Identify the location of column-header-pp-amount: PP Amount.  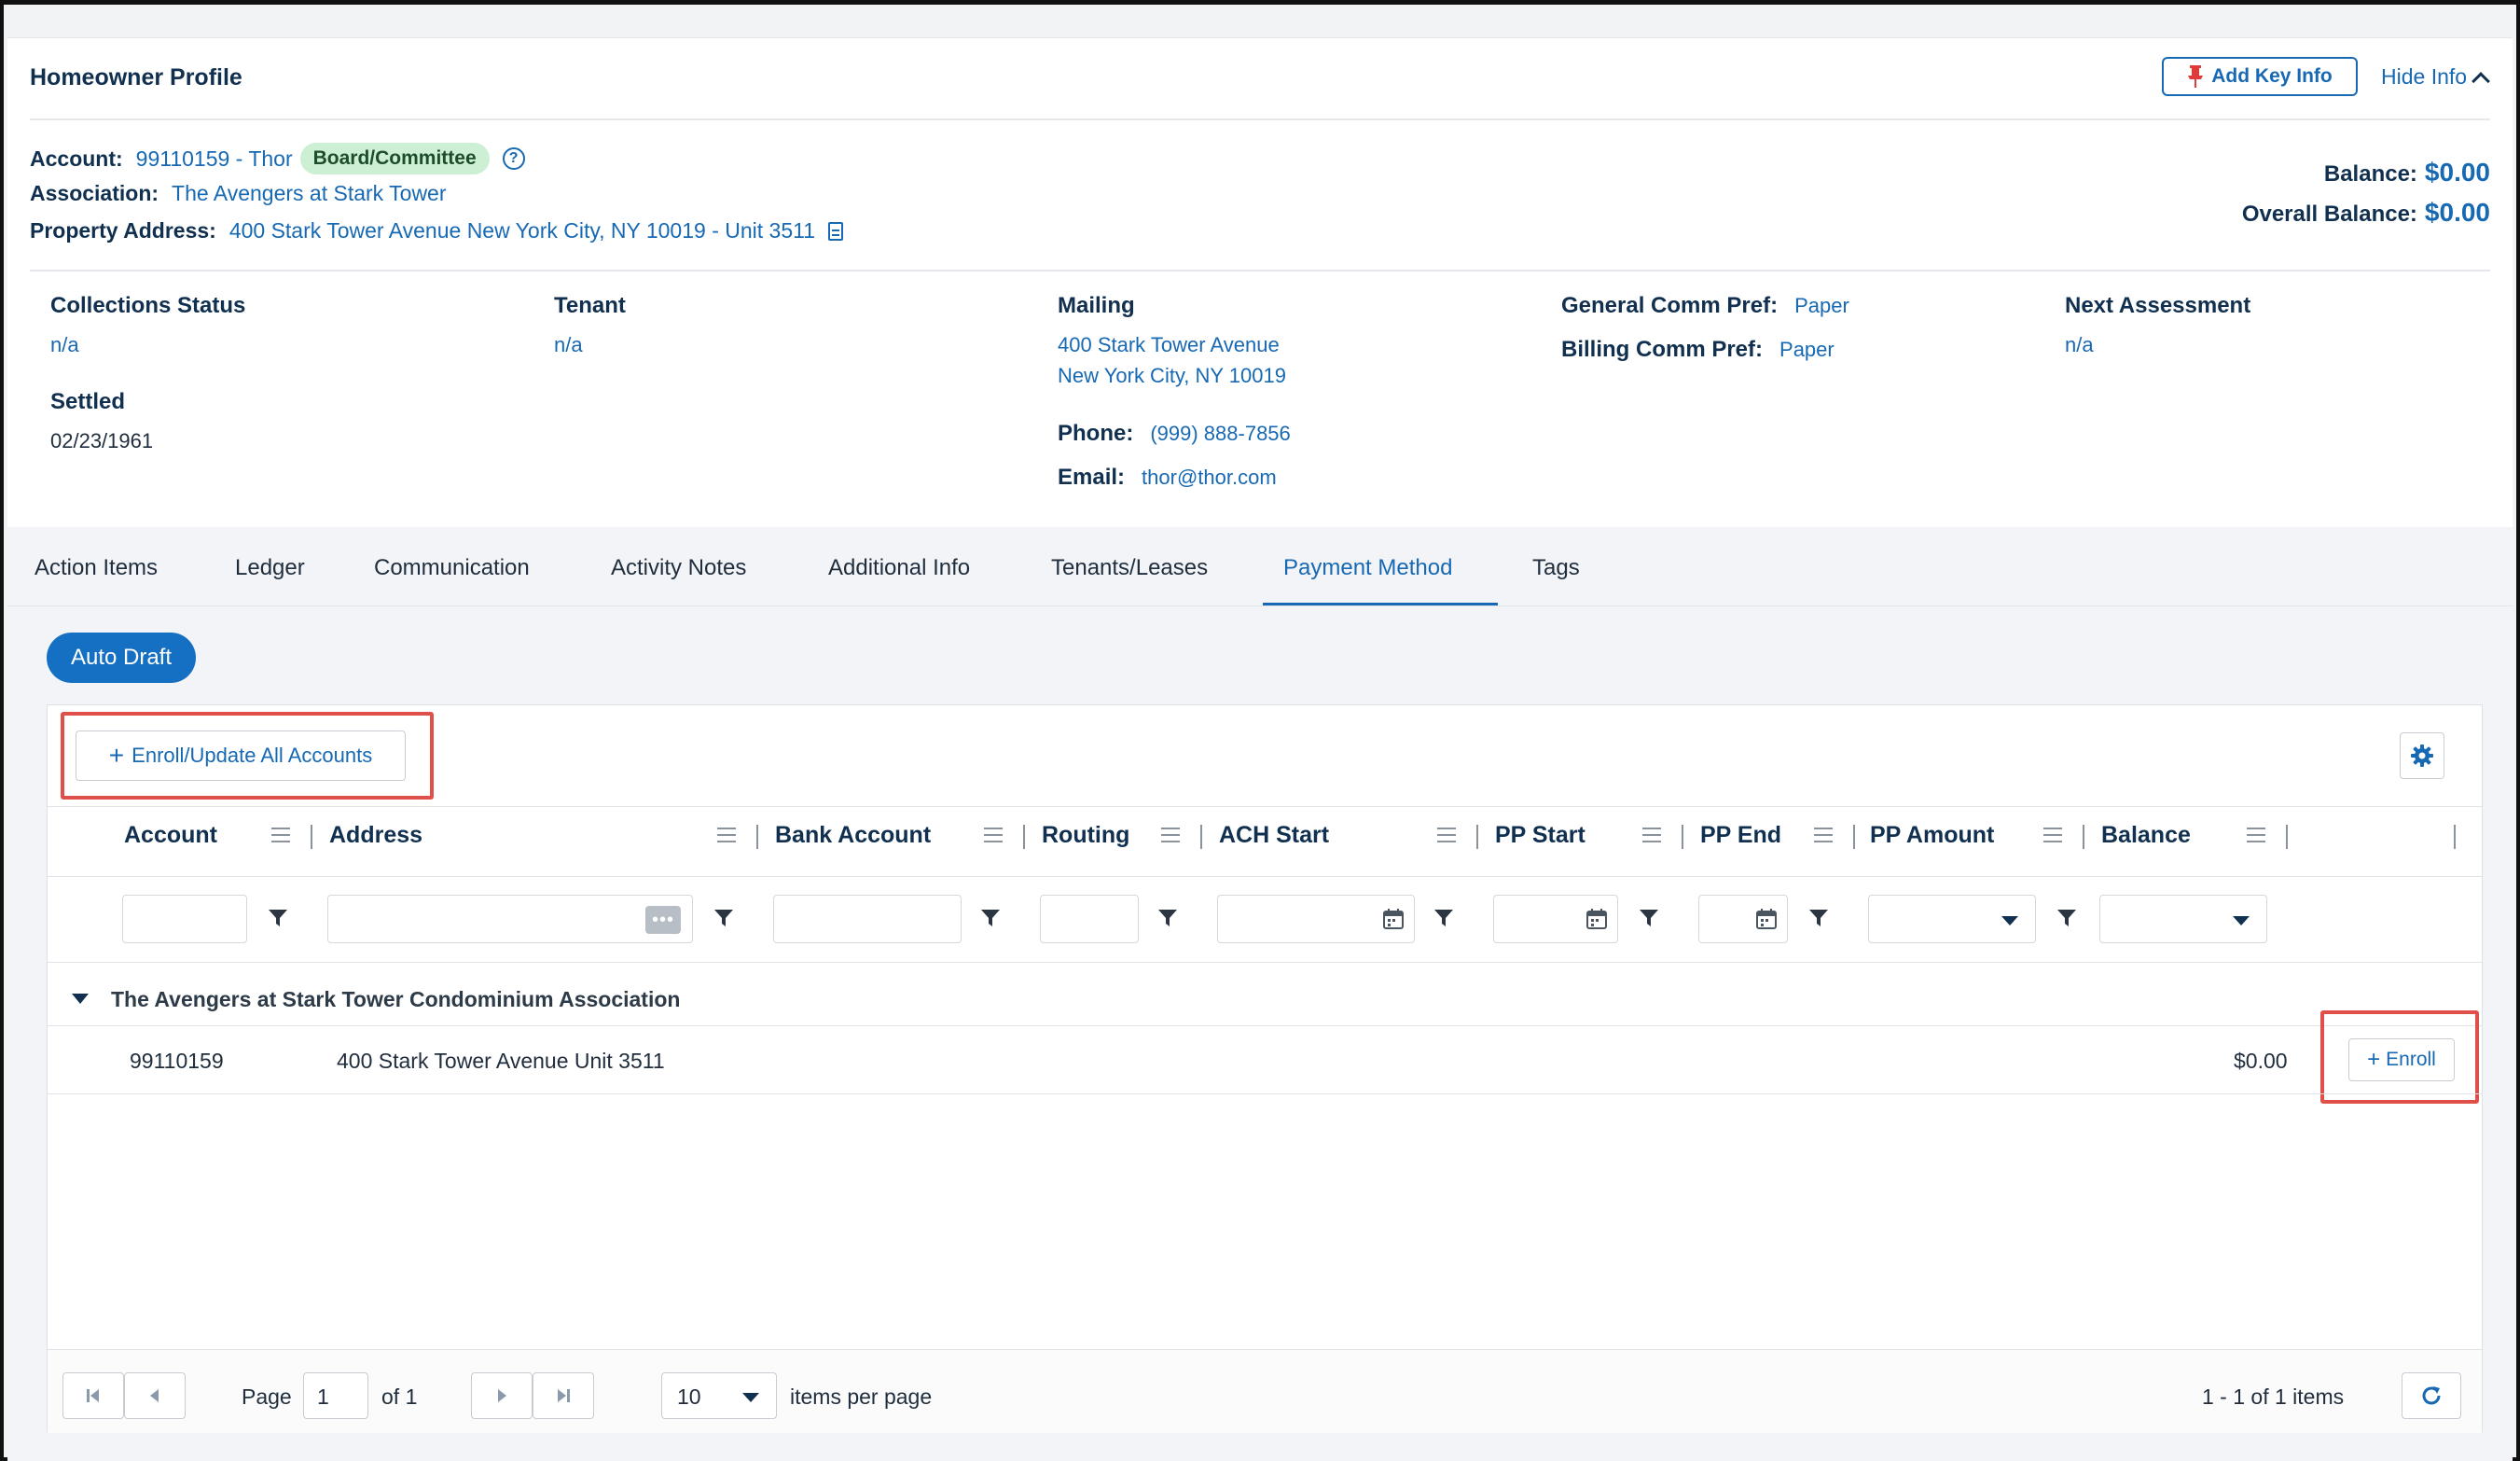
(1932, 835).